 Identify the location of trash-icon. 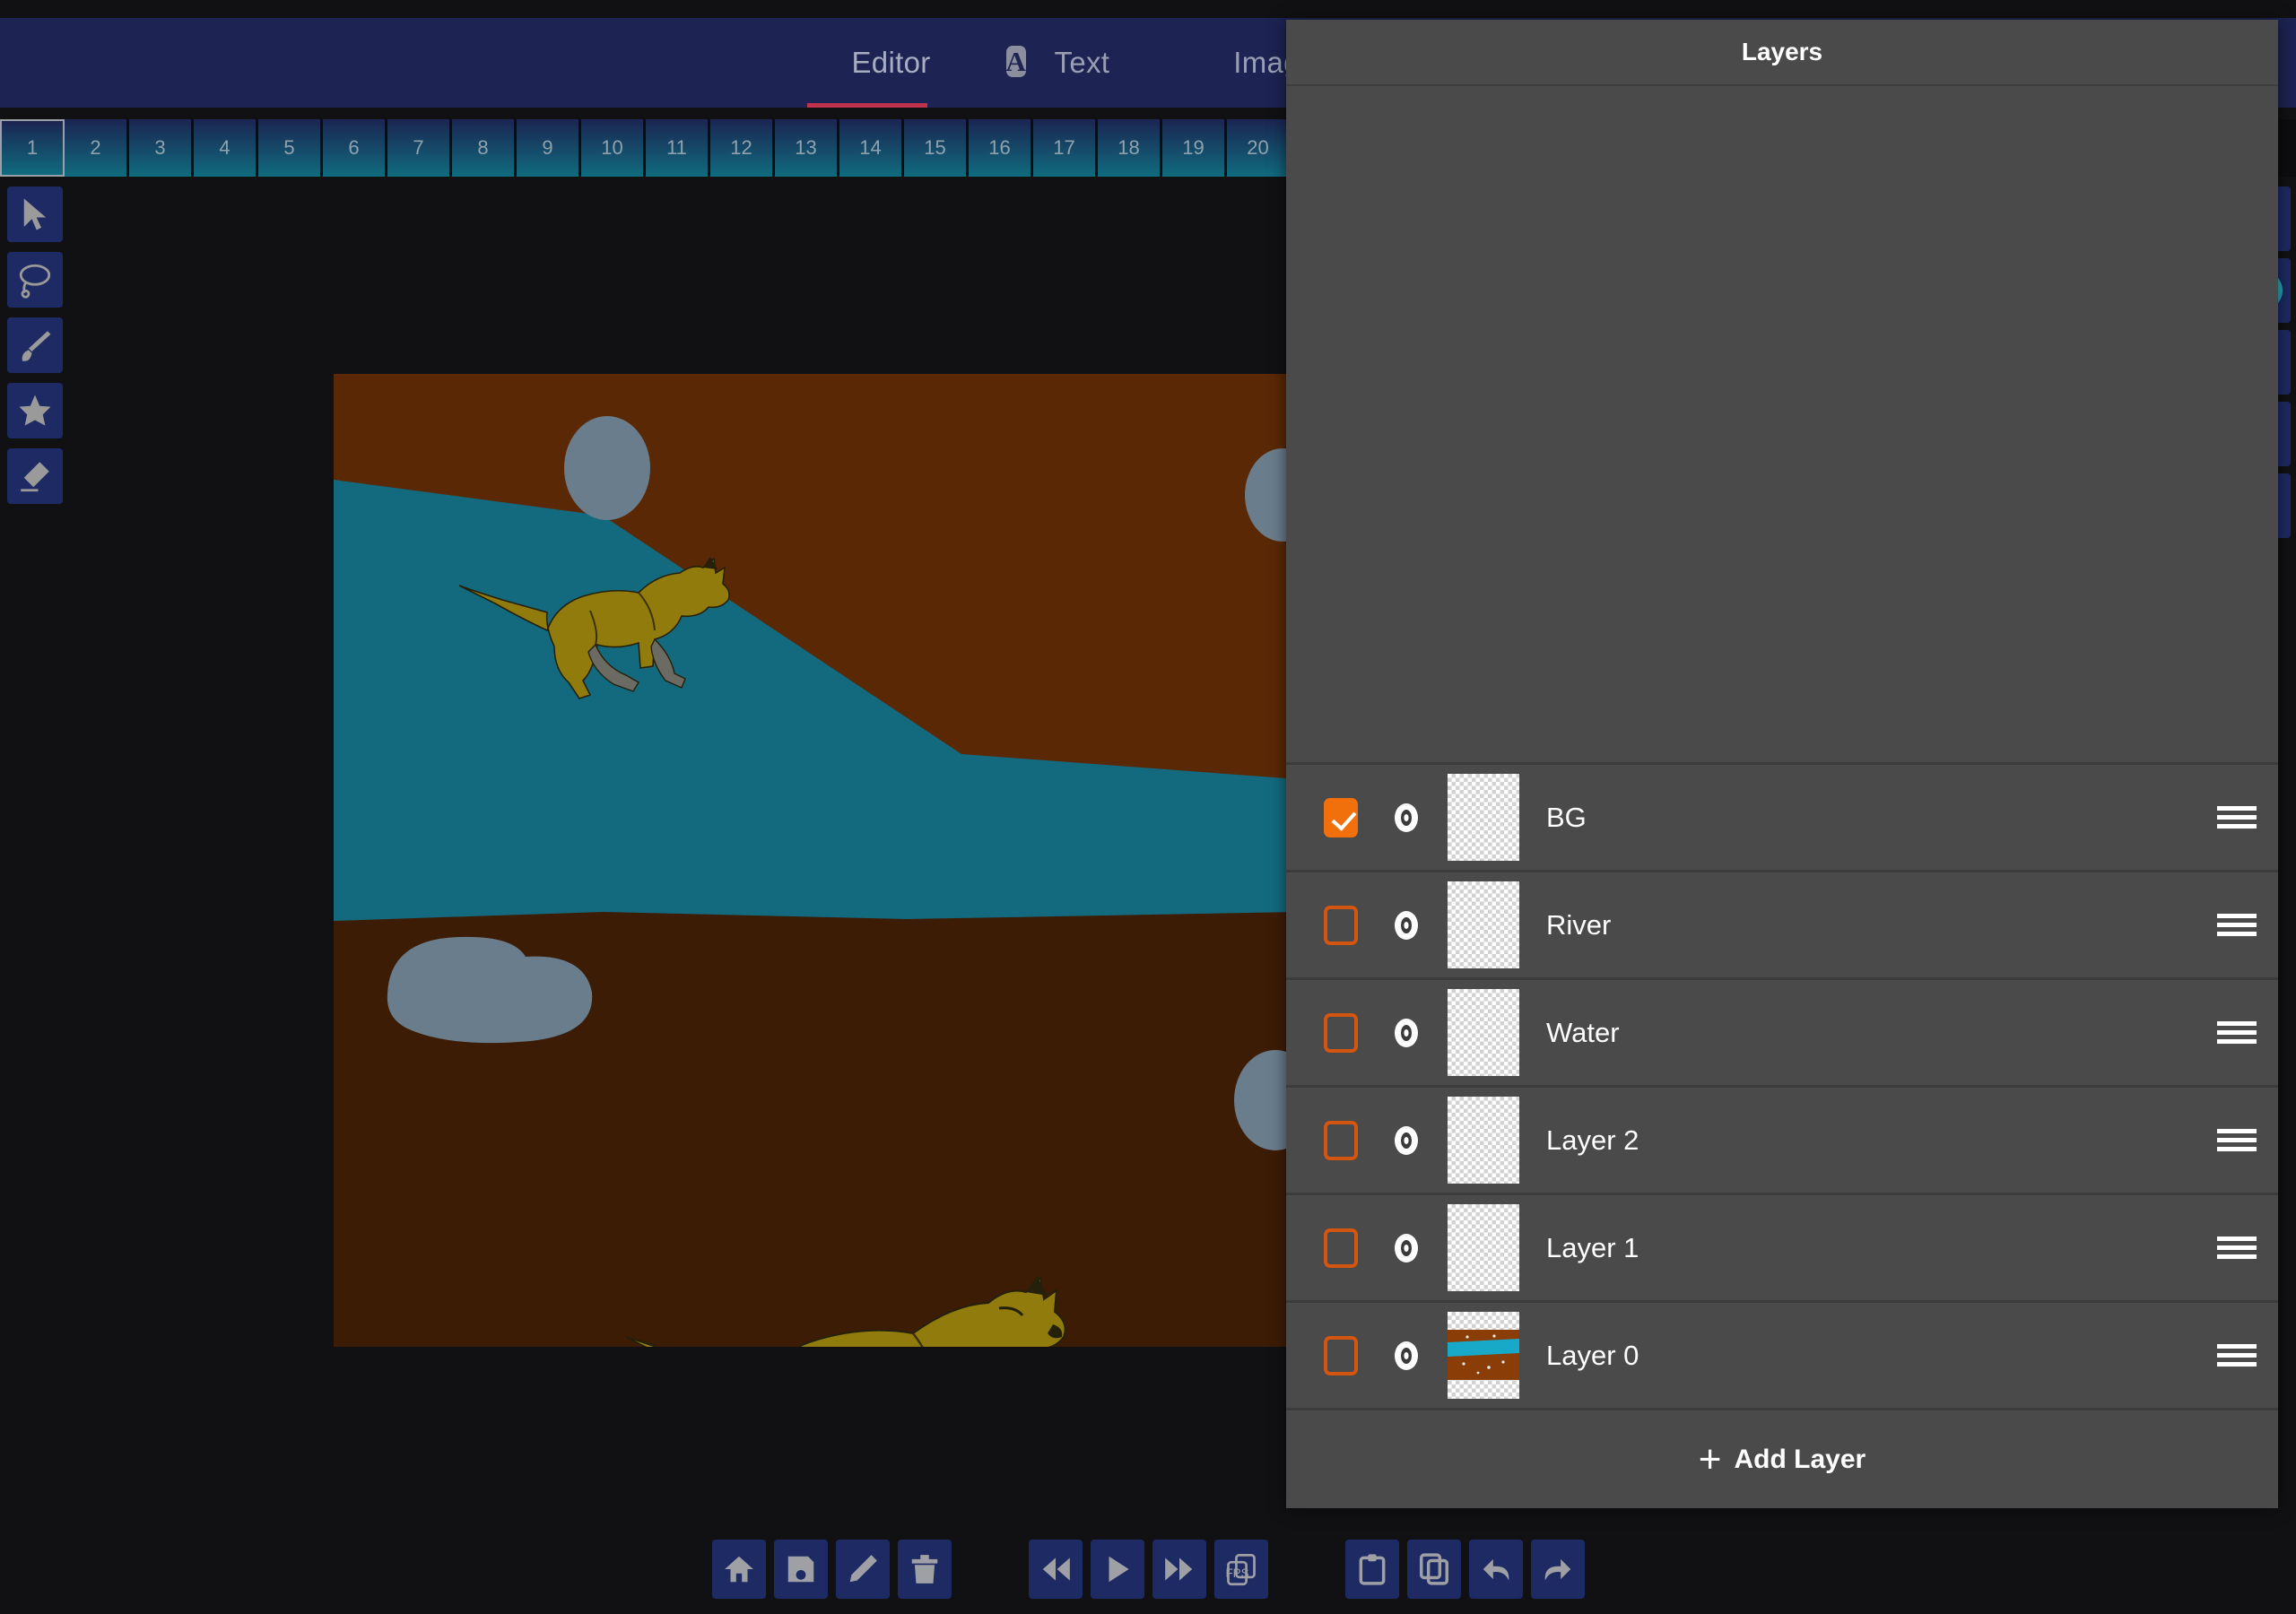
(924, 1569).